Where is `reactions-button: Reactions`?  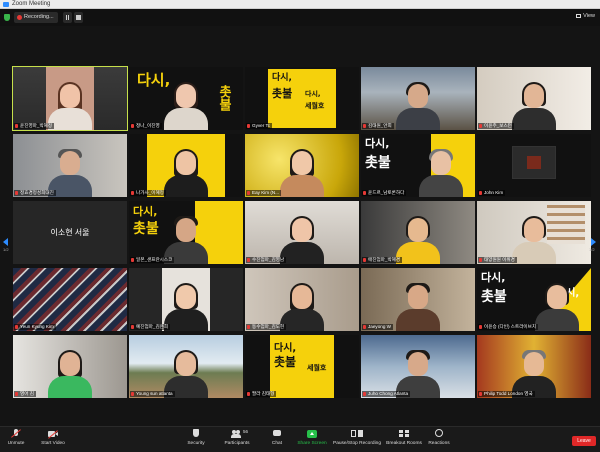 reactions-button: Reactions is located at coordinates (439, 437).